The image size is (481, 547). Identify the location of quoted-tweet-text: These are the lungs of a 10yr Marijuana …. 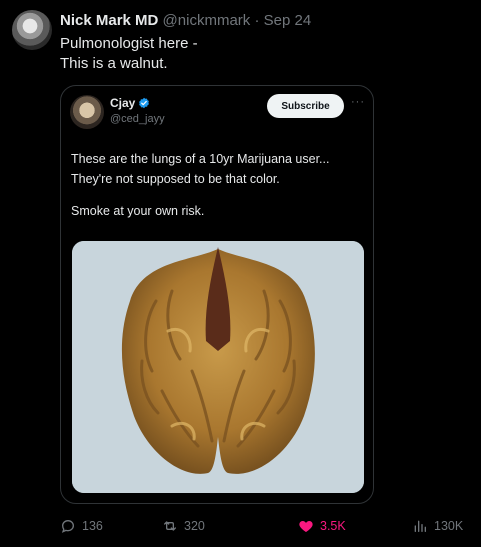
(218, 185).